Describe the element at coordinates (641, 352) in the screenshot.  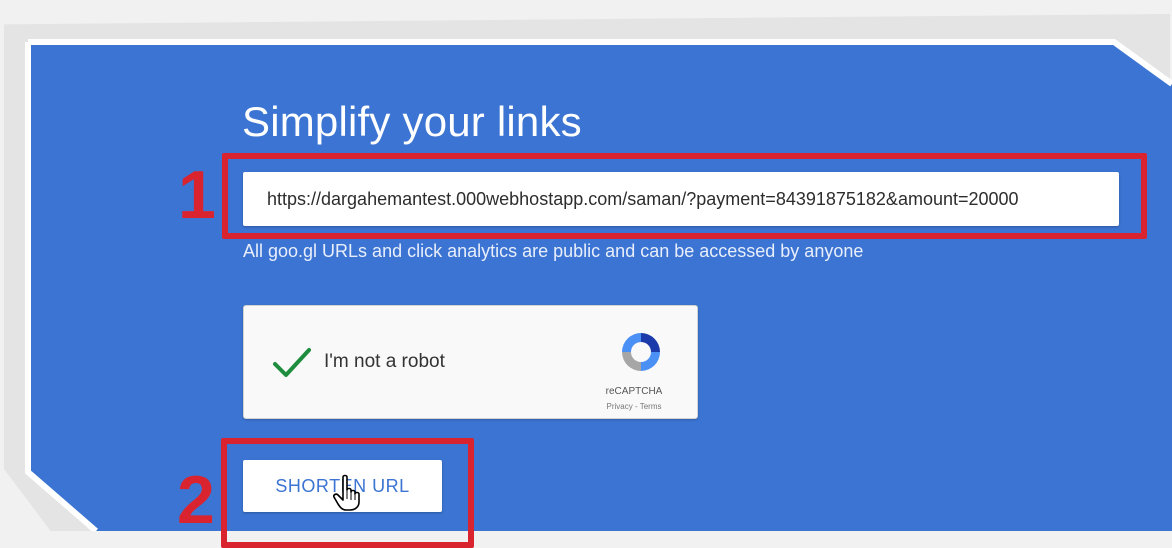
I see `recaptcha-logo-icon` at that location.